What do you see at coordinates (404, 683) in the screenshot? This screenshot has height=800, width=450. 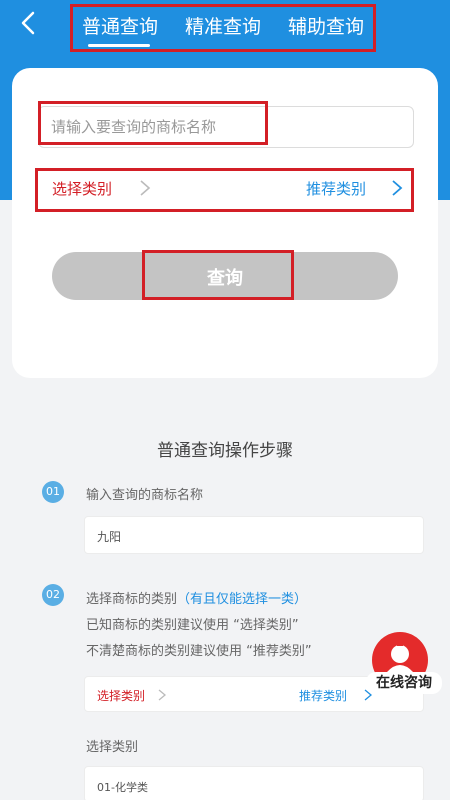 I see `online-consult-label: 在线咨询` at bounding box center [404, 683].